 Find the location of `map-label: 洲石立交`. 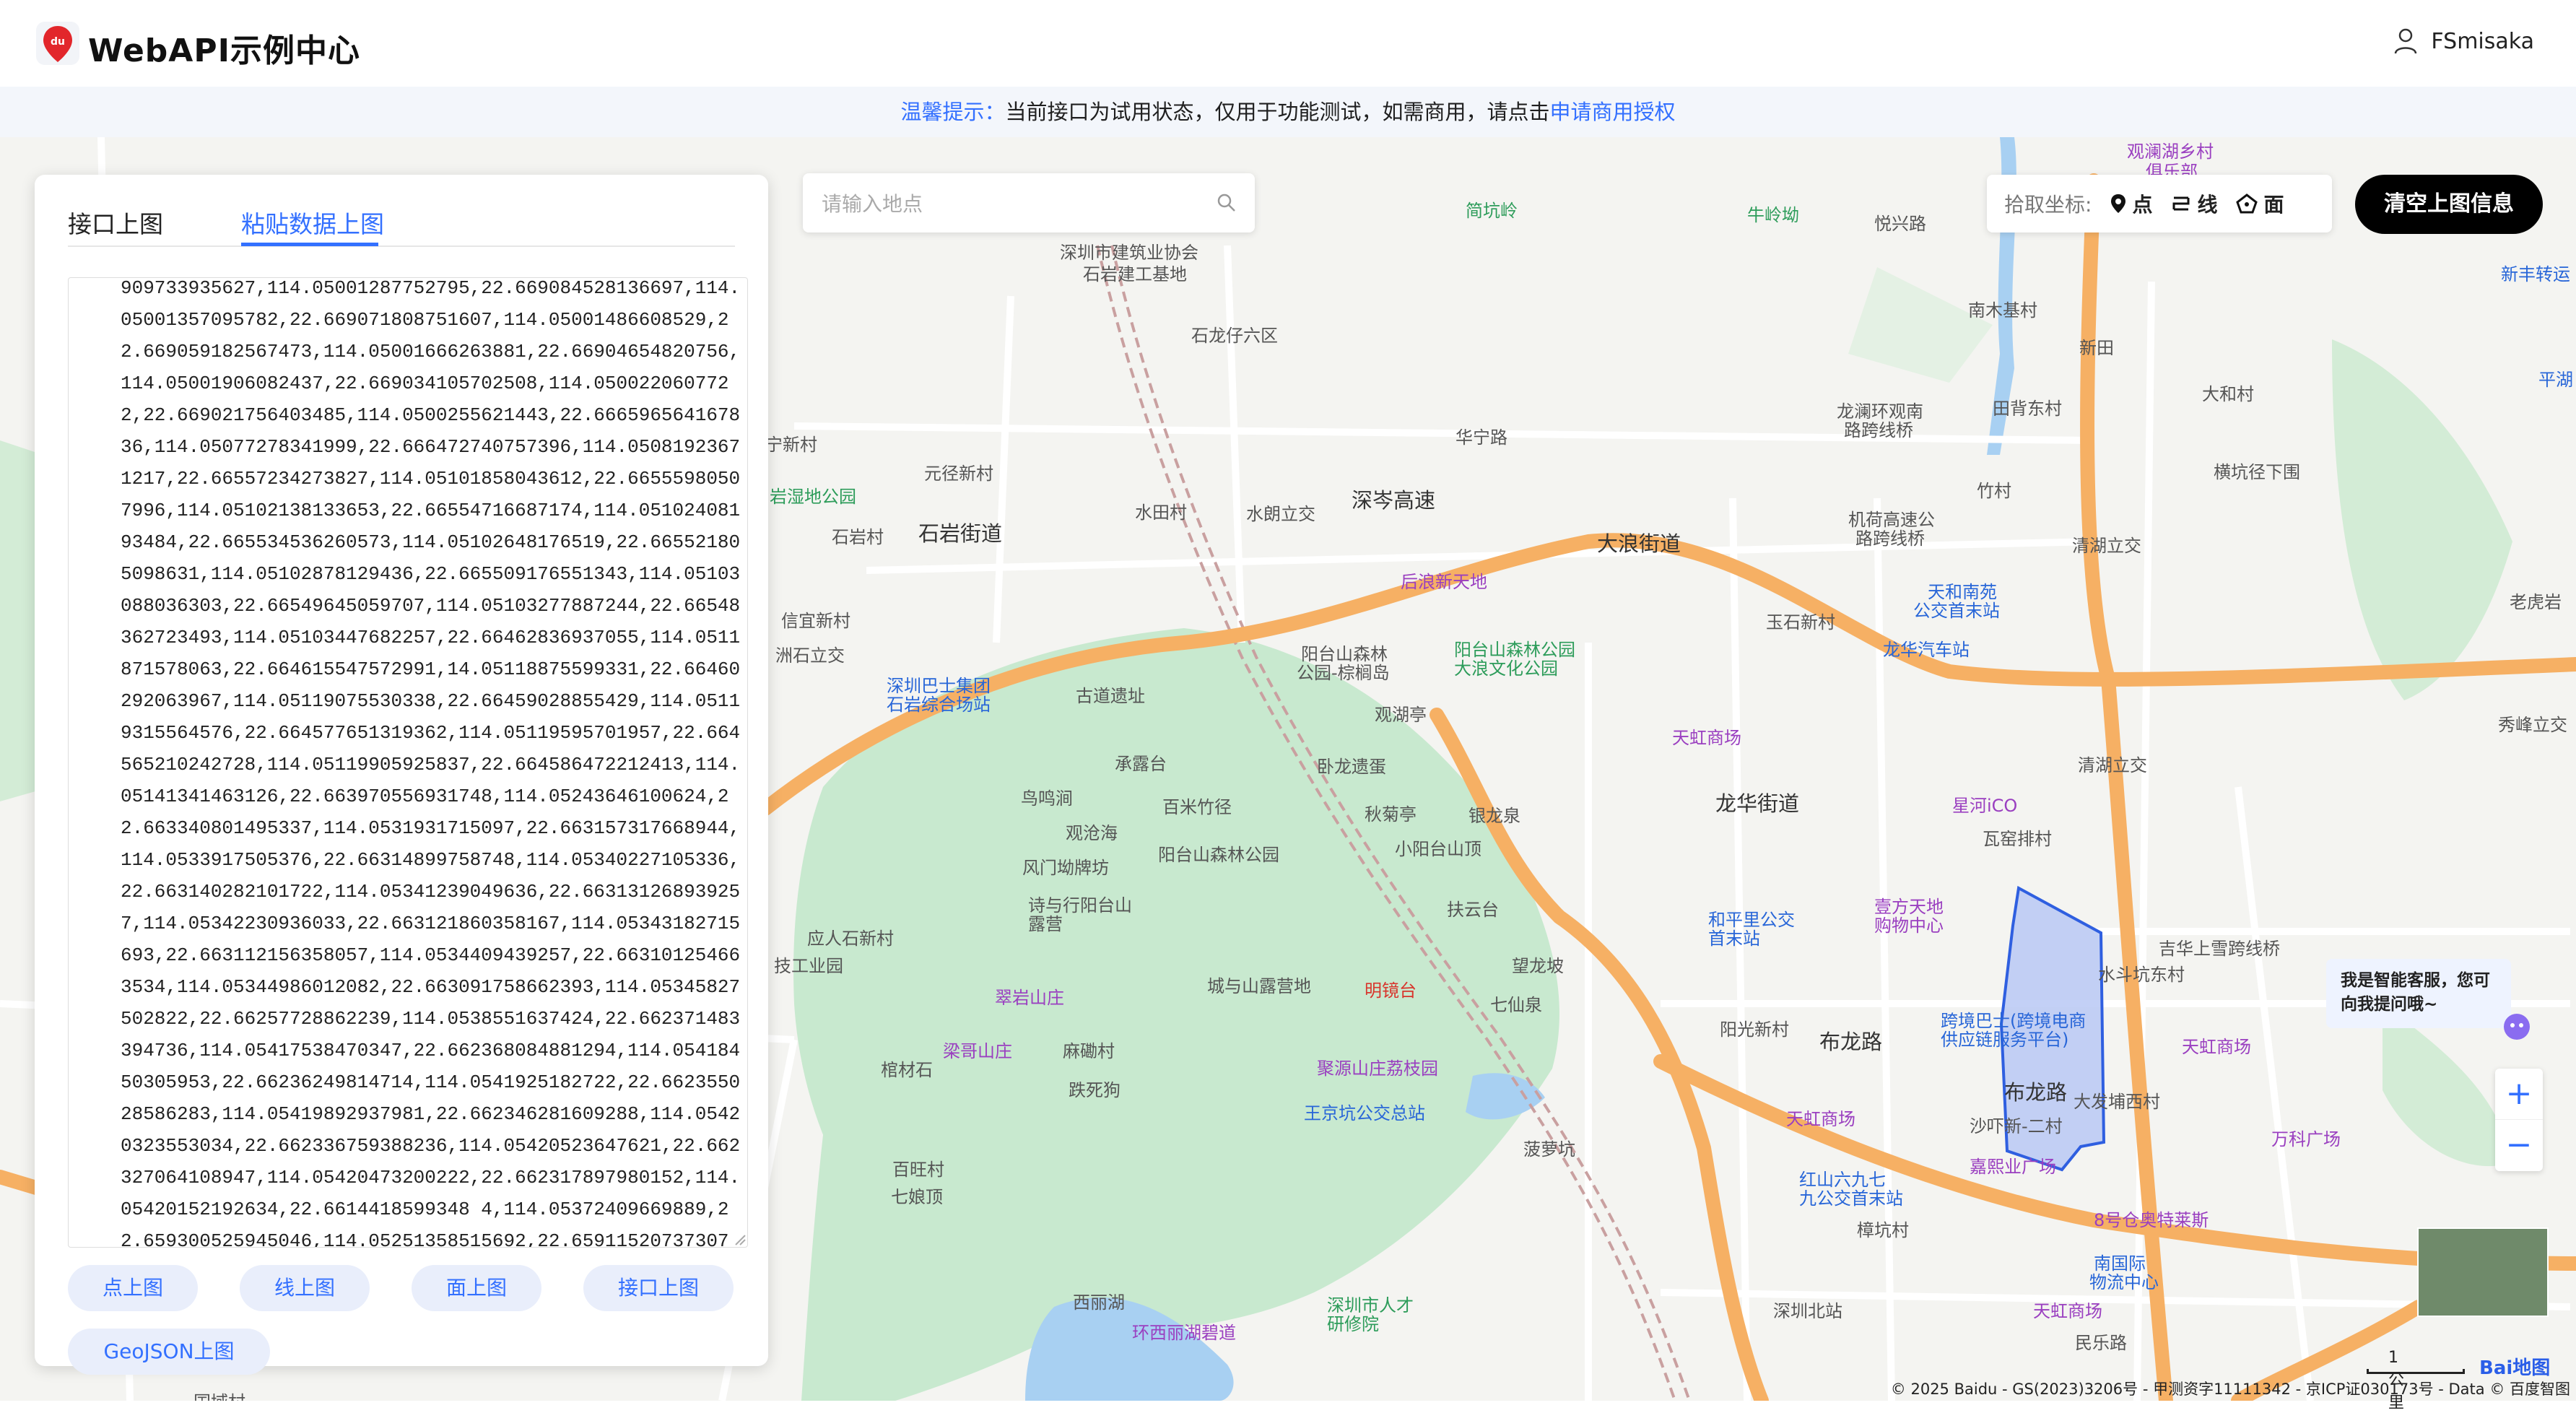

map-label: 洲石立交 is located at coordinates (810, 655).